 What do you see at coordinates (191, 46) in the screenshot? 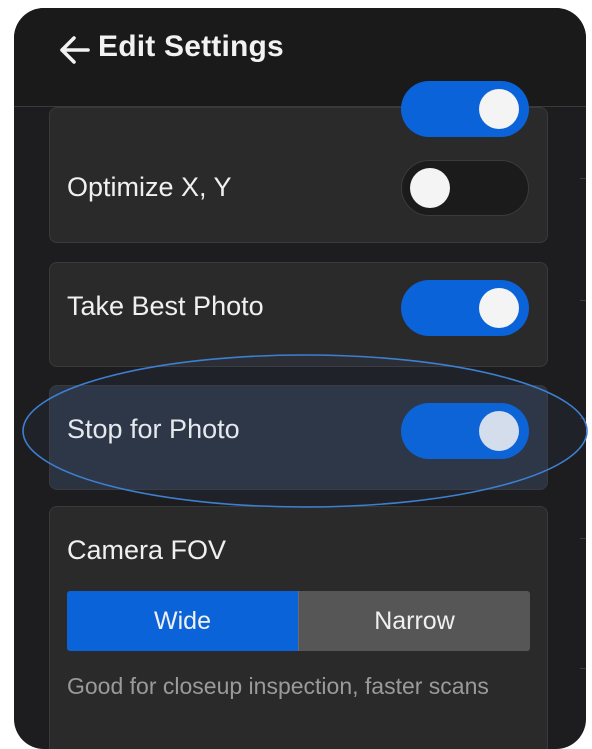
I see `page-title: Edit Settings` at bounding box center [191, 46].